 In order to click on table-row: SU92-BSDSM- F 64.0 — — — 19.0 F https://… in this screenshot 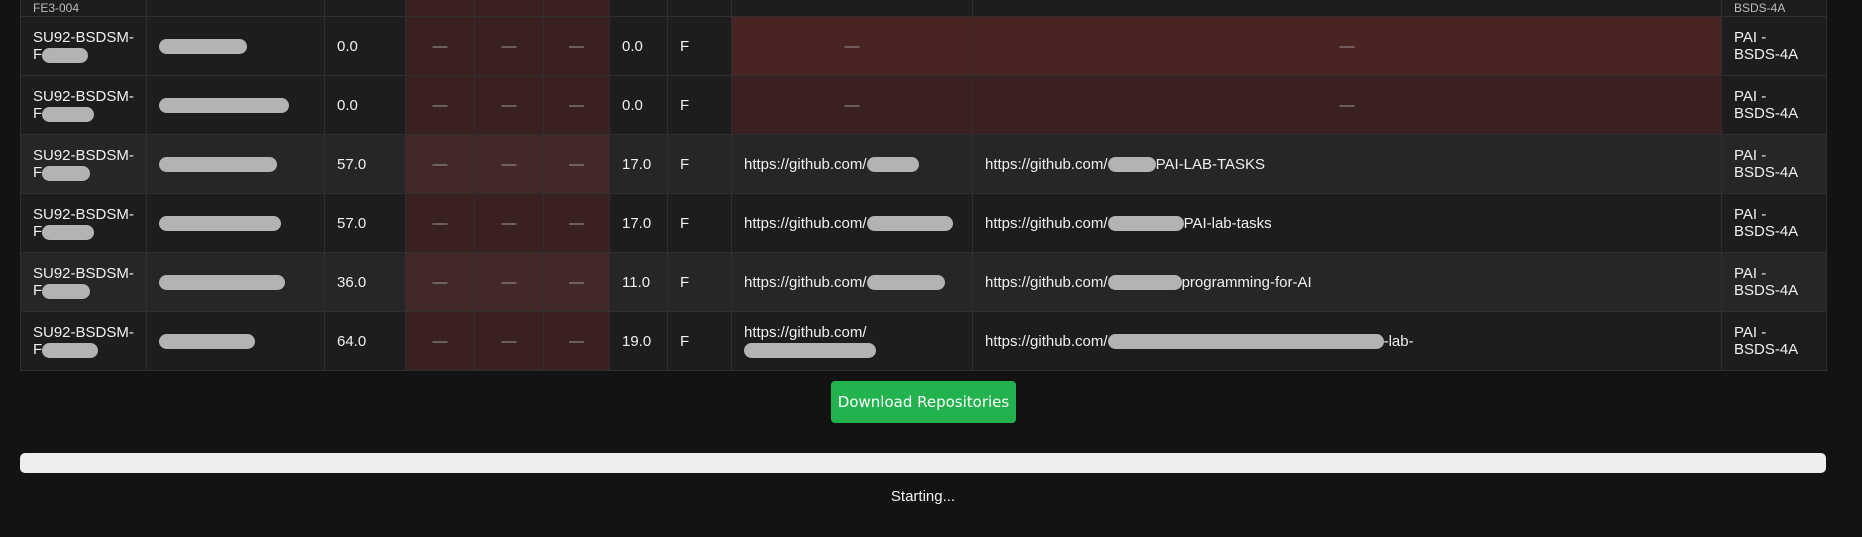, I will do `click(923, 341)`.